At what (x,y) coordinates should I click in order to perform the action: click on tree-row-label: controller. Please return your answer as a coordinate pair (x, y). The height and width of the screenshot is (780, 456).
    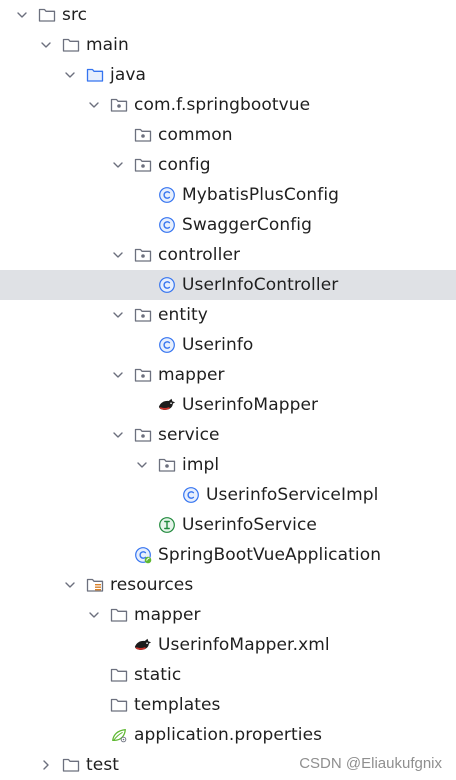
    Looking at the image, I should click on (199, 255).